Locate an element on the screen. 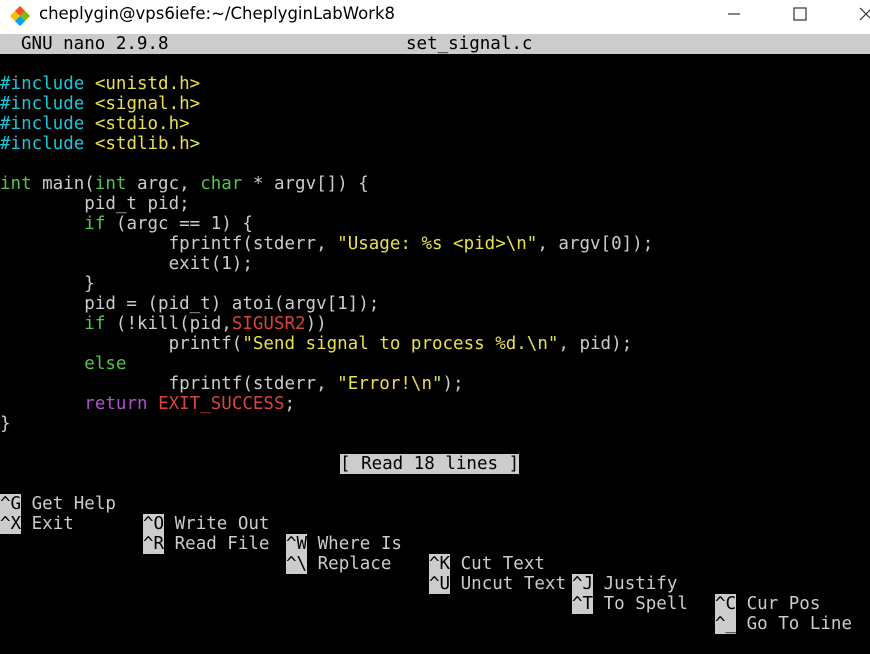  code-text: * argv[]) { is located at coordinates (305, 184).